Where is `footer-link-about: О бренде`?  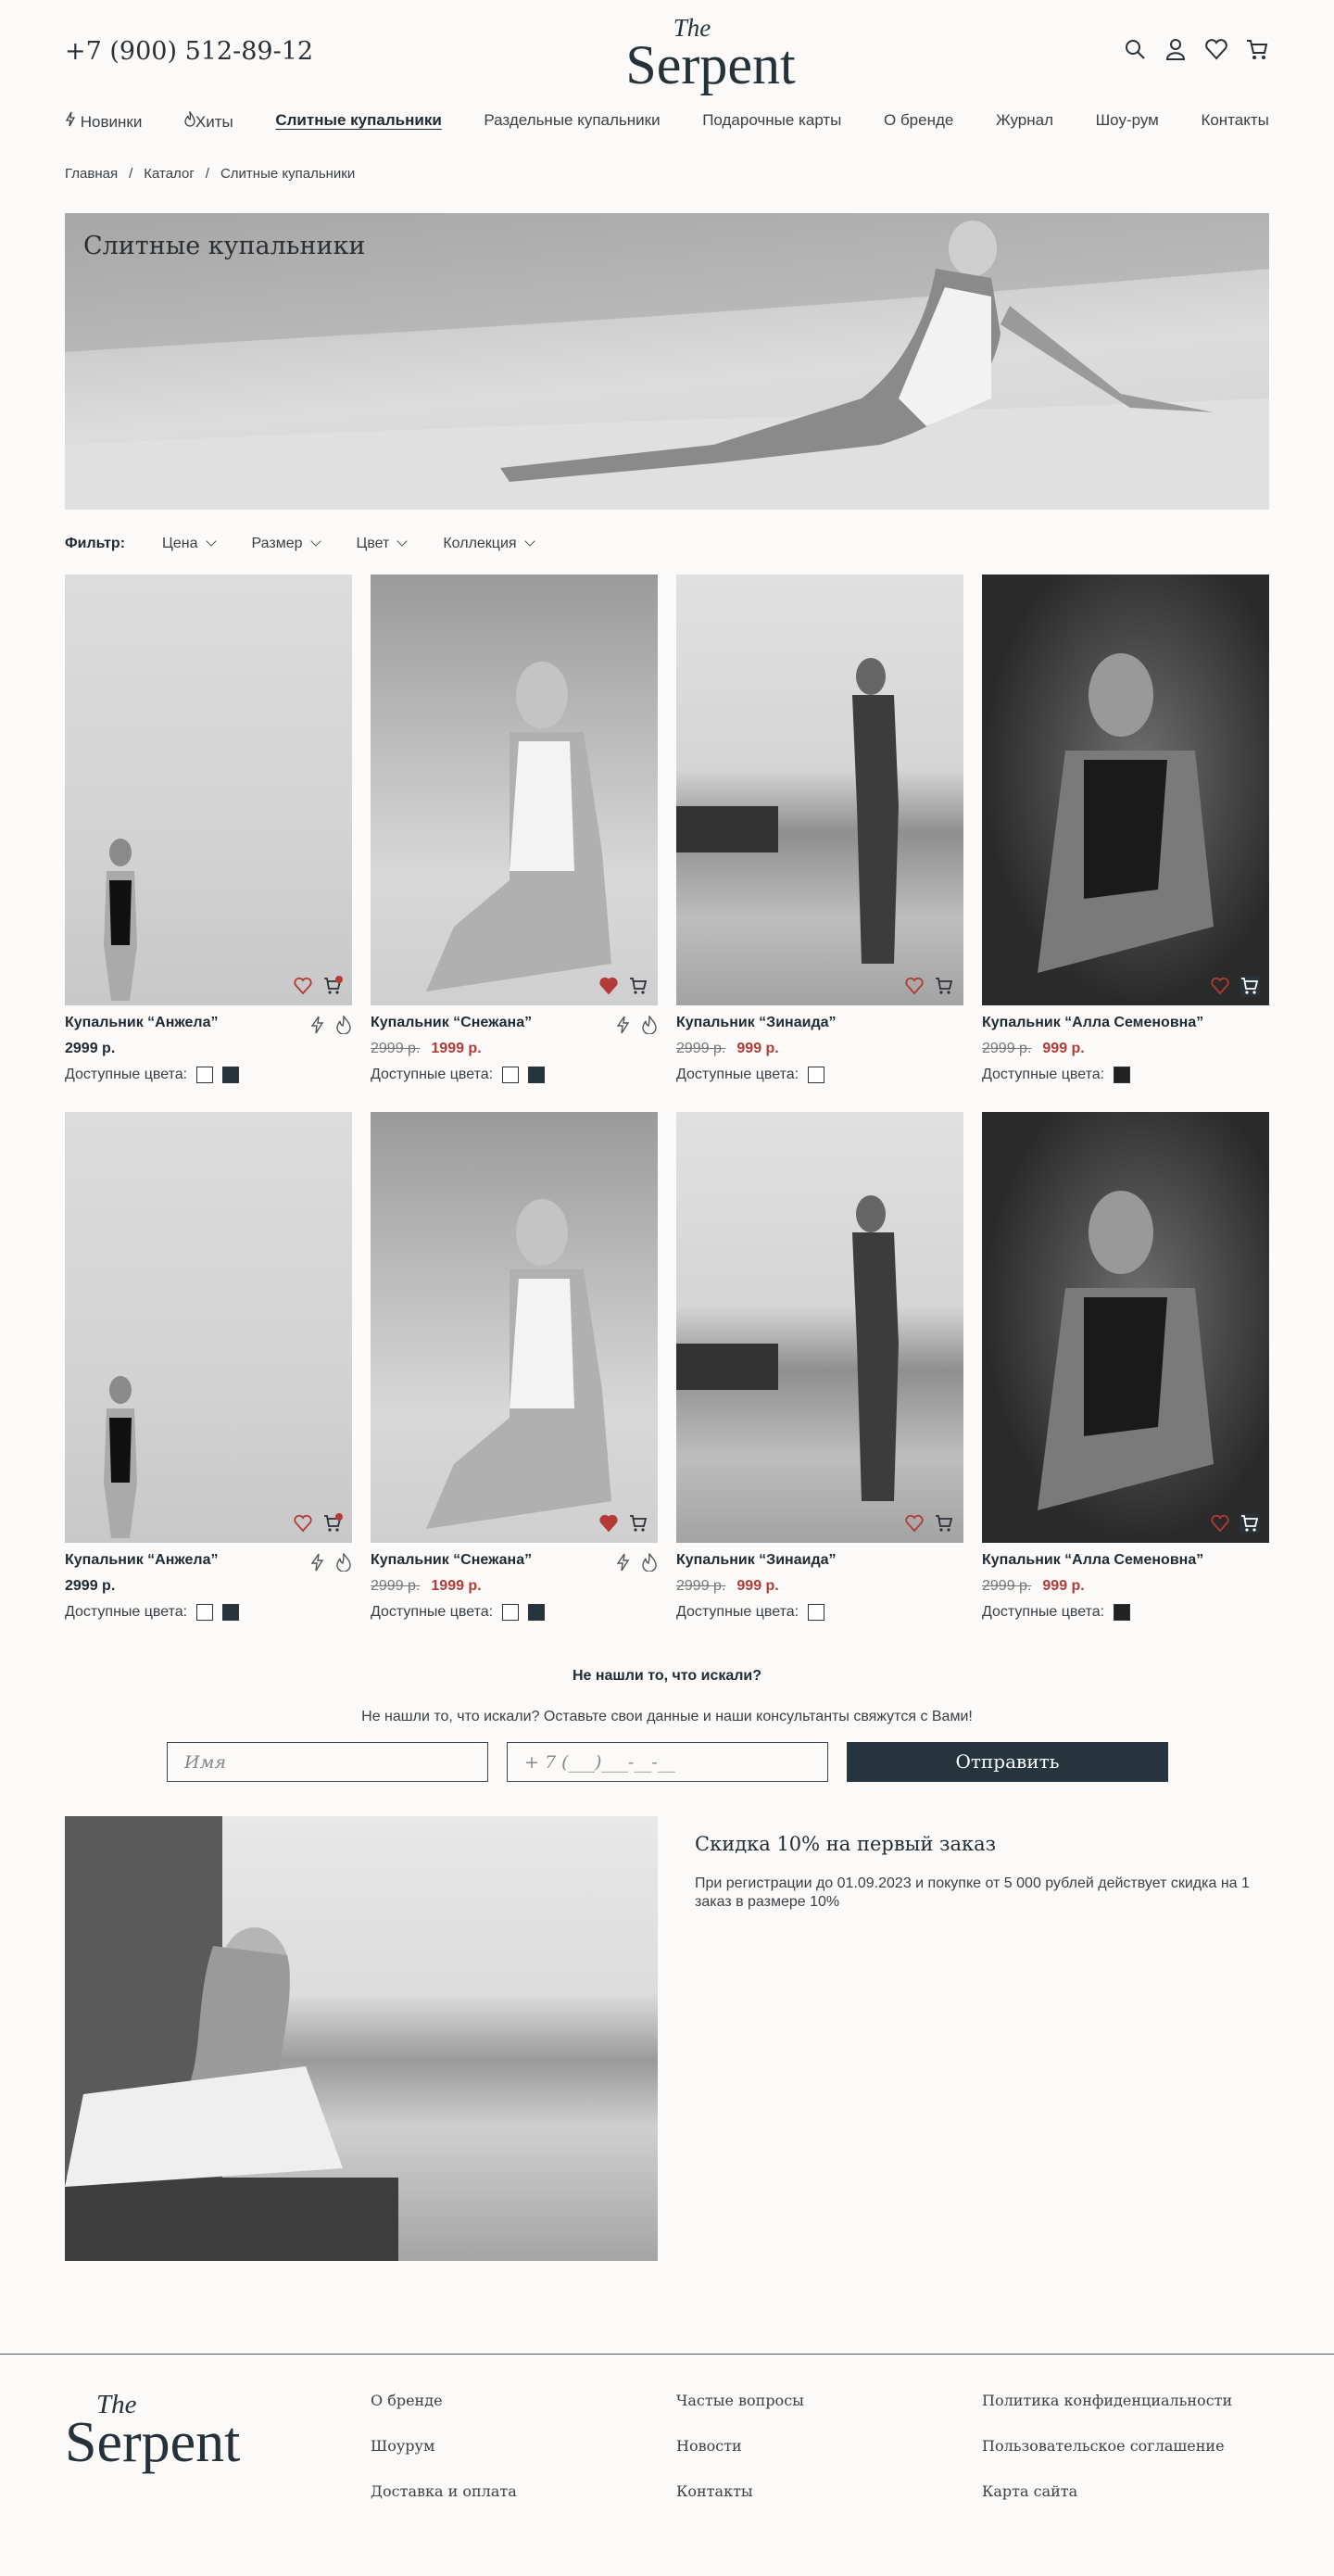 footer-link-about: О бренде is located at coordinates (444, 2414).